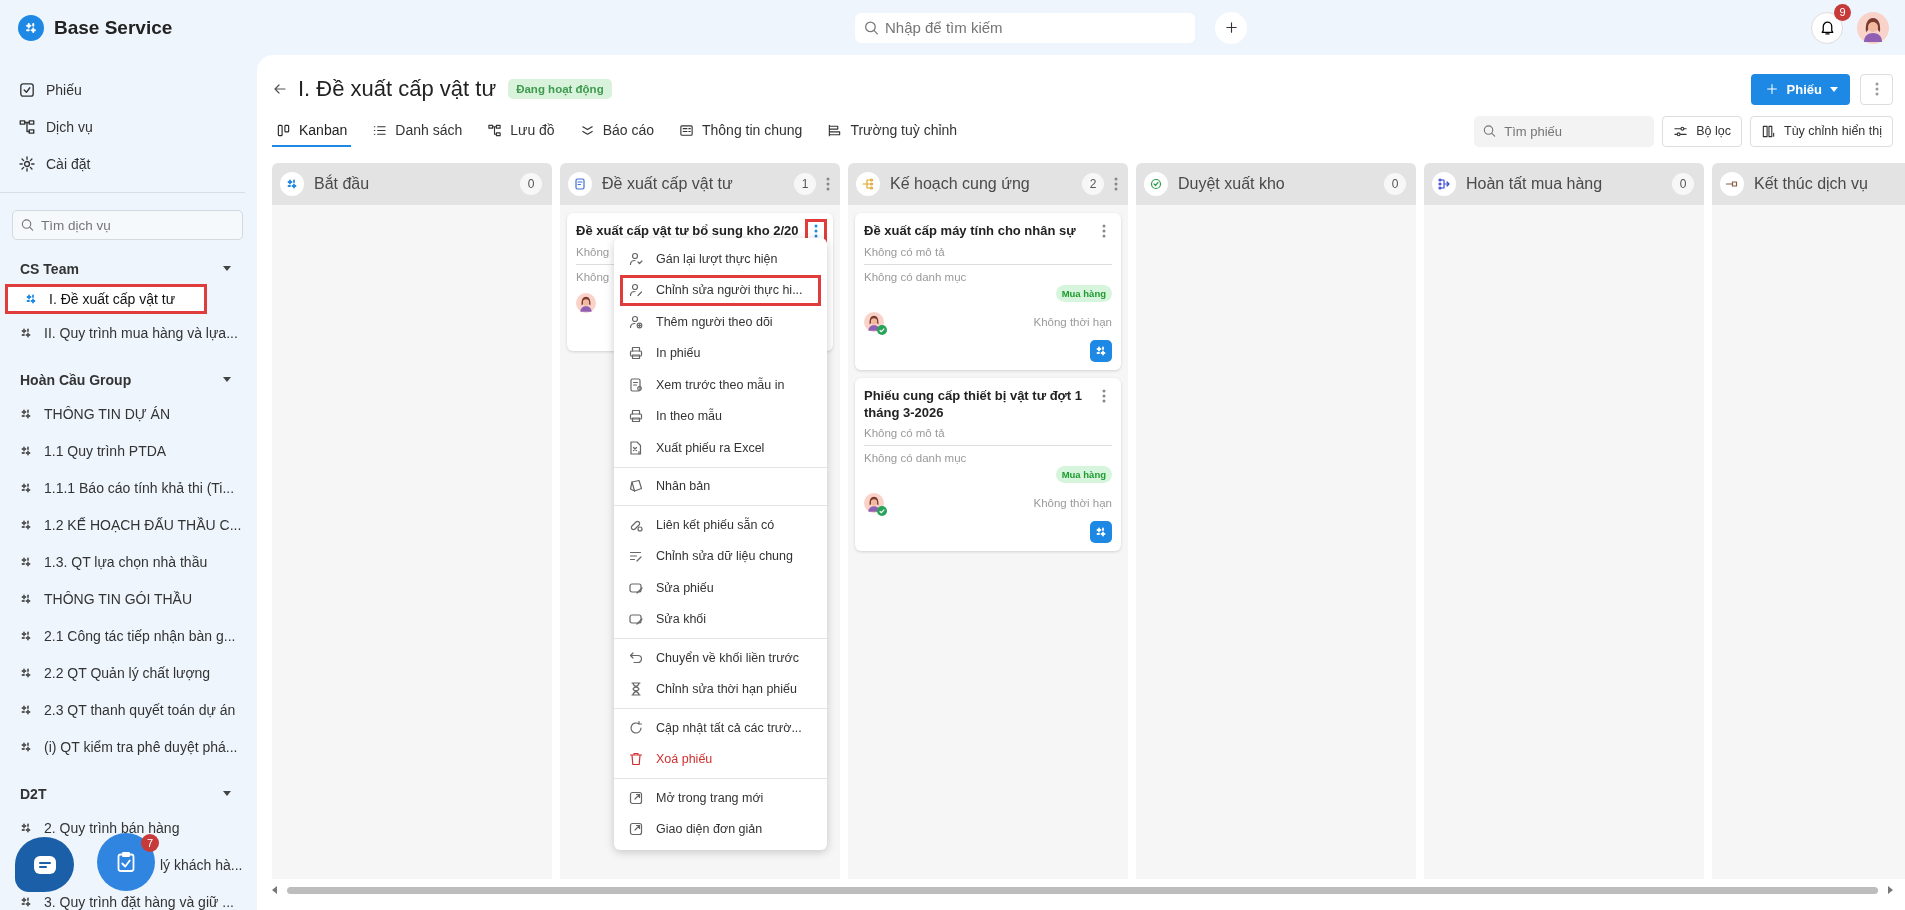 The height and width of the screenshot is (910, 1905). What do you see at coordinates (521, 131) in the screenshot?
I see `view-tab: Lưu đồ` at bounding box center [521, 131].